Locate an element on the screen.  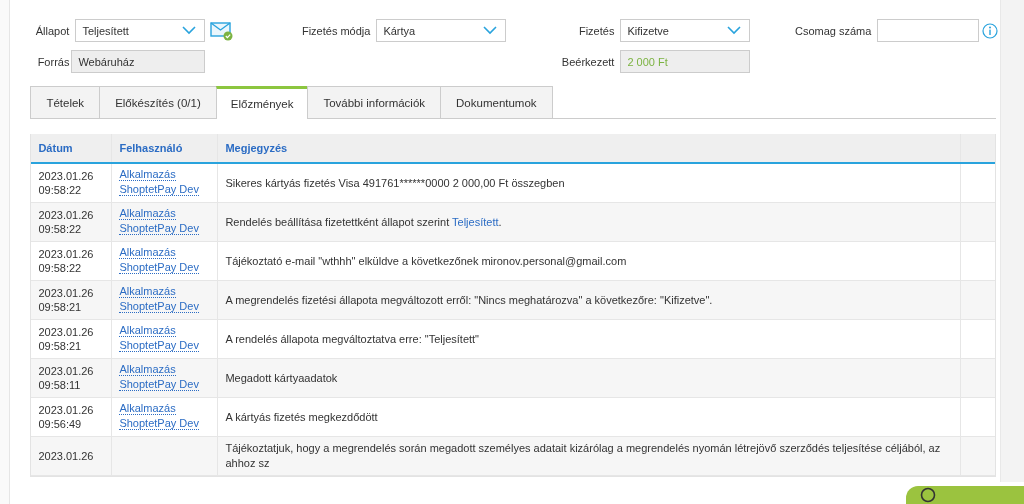
column-header: Megjegyzés is located at coordinates (256, 148).